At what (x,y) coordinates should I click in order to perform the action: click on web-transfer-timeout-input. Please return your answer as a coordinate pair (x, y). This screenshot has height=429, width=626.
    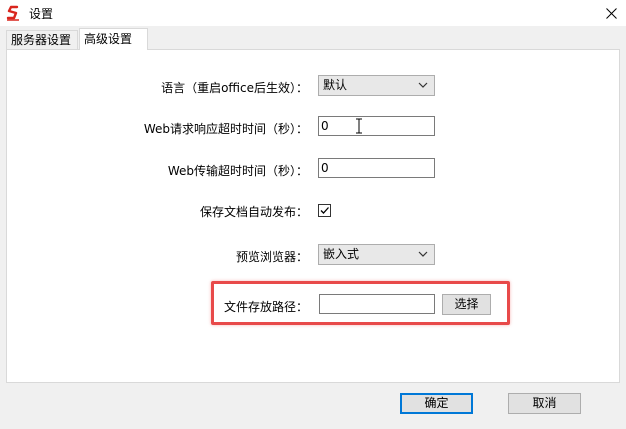
    Looking at the image, I should click on (376, 168).